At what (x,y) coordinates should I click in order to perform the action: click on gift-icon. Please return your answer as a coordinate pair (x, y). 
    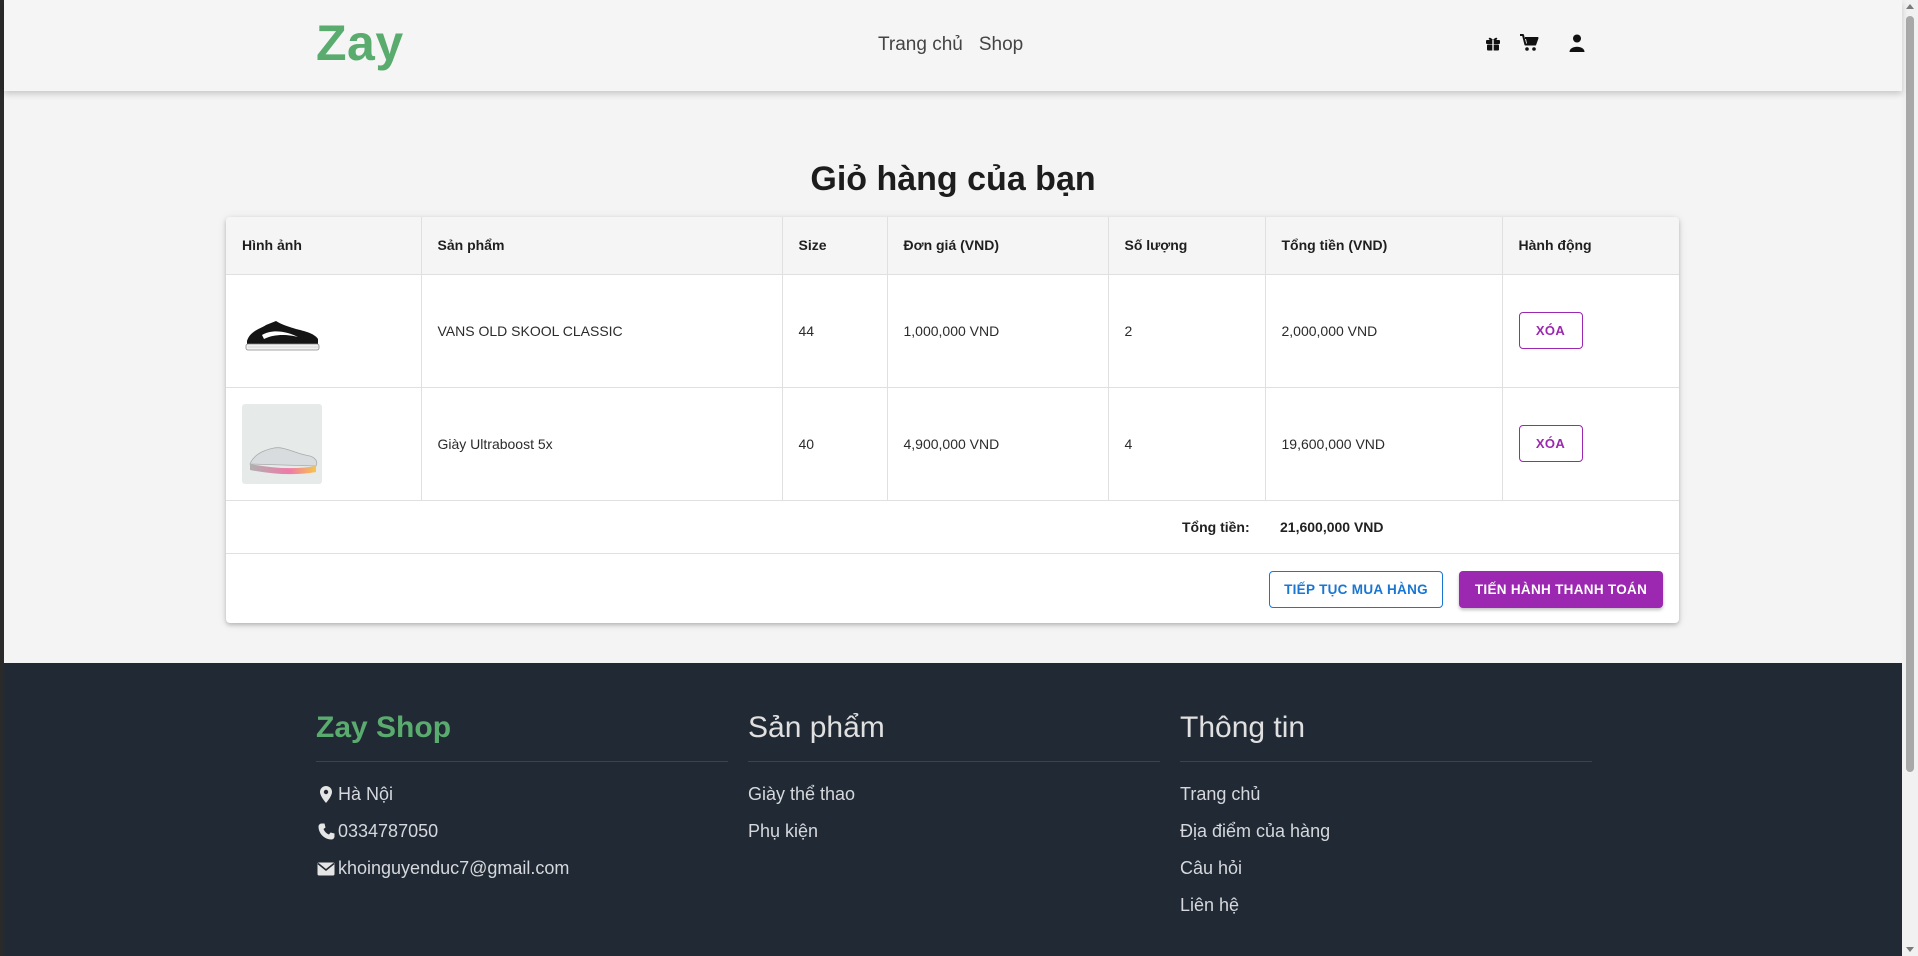
    Looking at the image, I should click on (1493, 43).